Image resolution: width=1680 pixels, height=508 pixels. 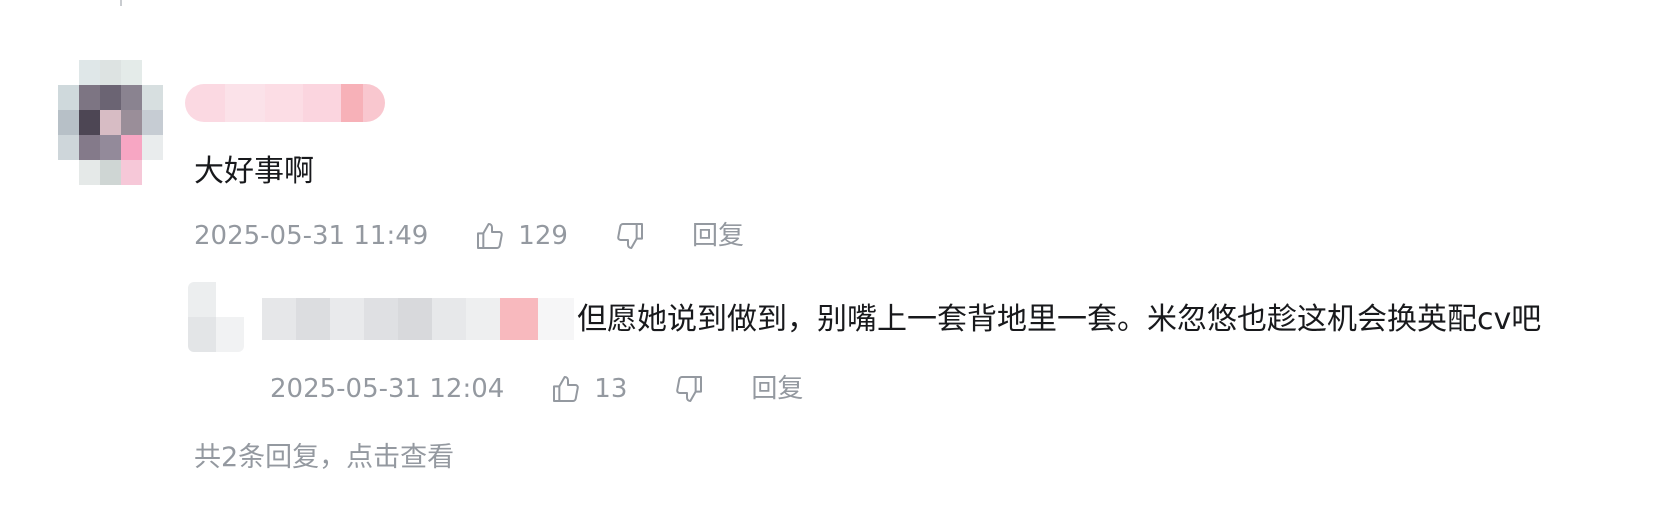 I want to click on sub-reply-like-count: 13, so click(x=611, y=389).